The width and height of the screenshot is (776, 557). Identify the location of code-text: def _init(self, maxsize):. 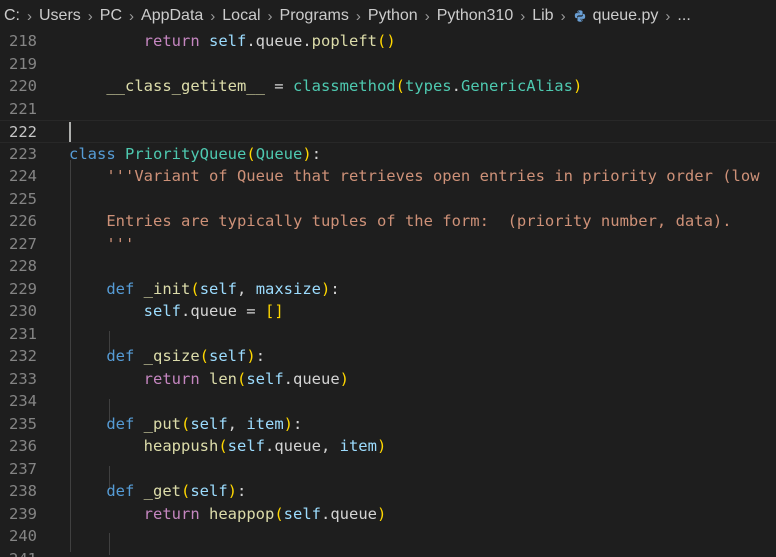
(223, 288).